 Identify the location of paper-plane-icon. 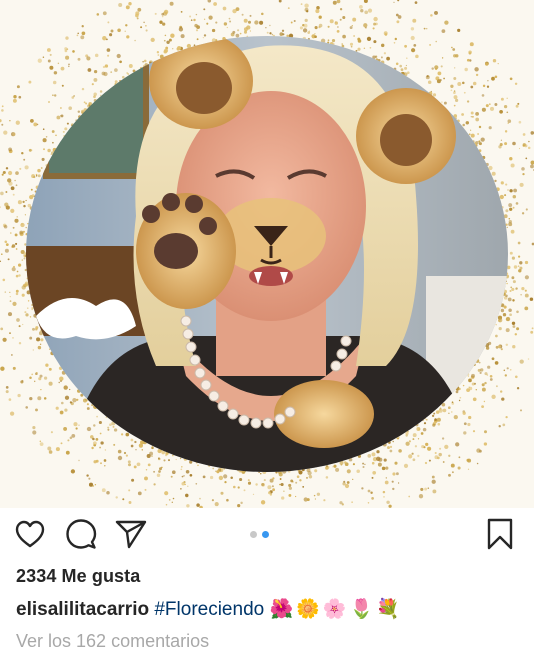
(131, 534).